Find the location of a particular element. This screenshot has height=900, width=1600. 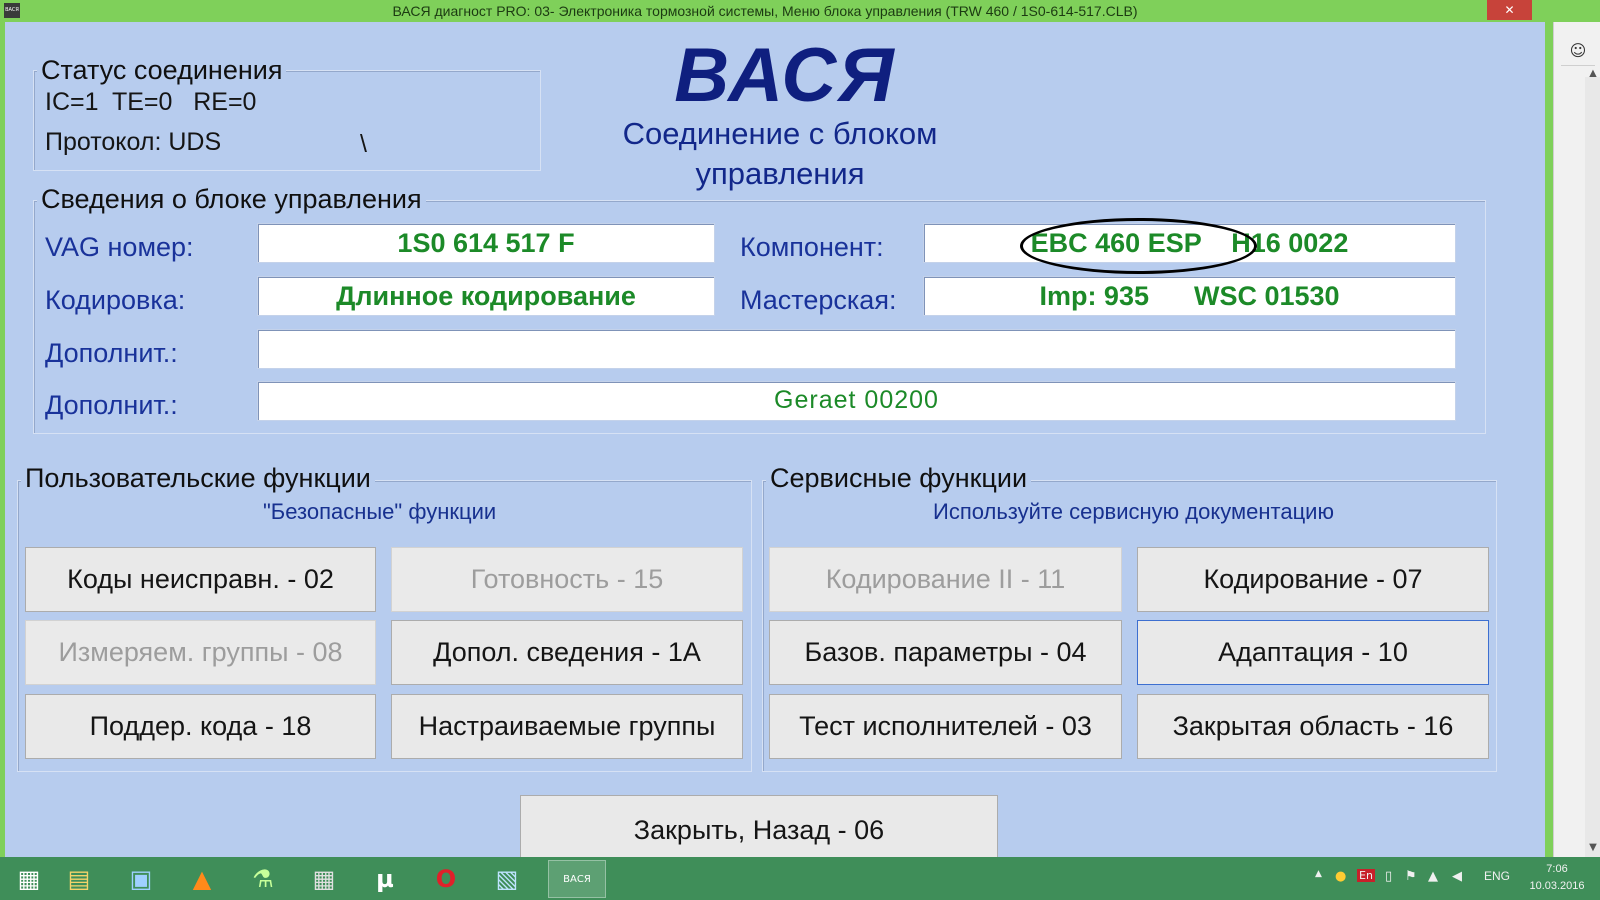

coding-ii-button: Кодирование II - 11 is located at coordinates (945, 579).